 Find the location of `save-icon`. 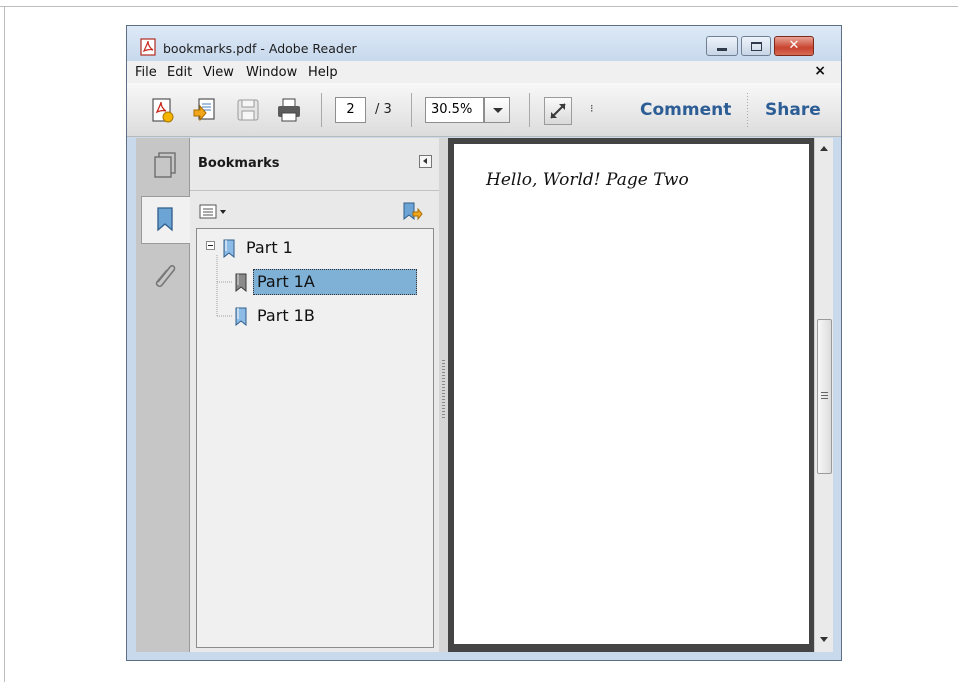

save-icon is located at coordinates (248, 110).